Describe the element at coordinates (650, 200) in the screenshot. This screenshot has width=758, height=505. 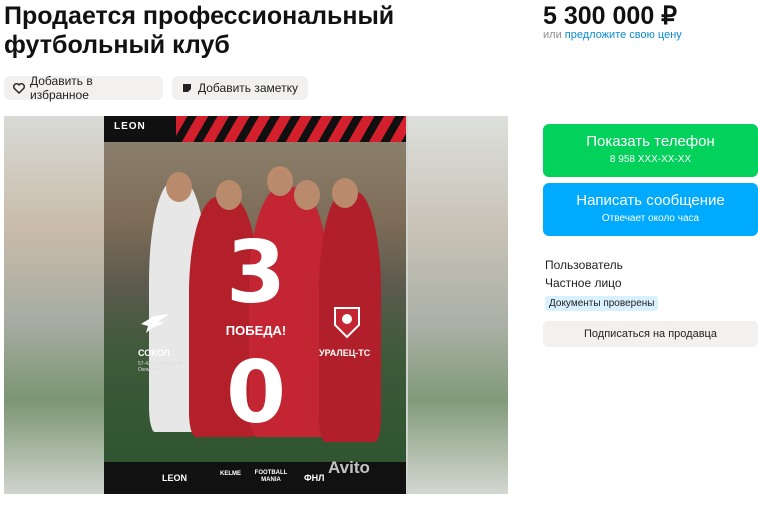
I see `write-message-label: Написать сообщение` at that location.